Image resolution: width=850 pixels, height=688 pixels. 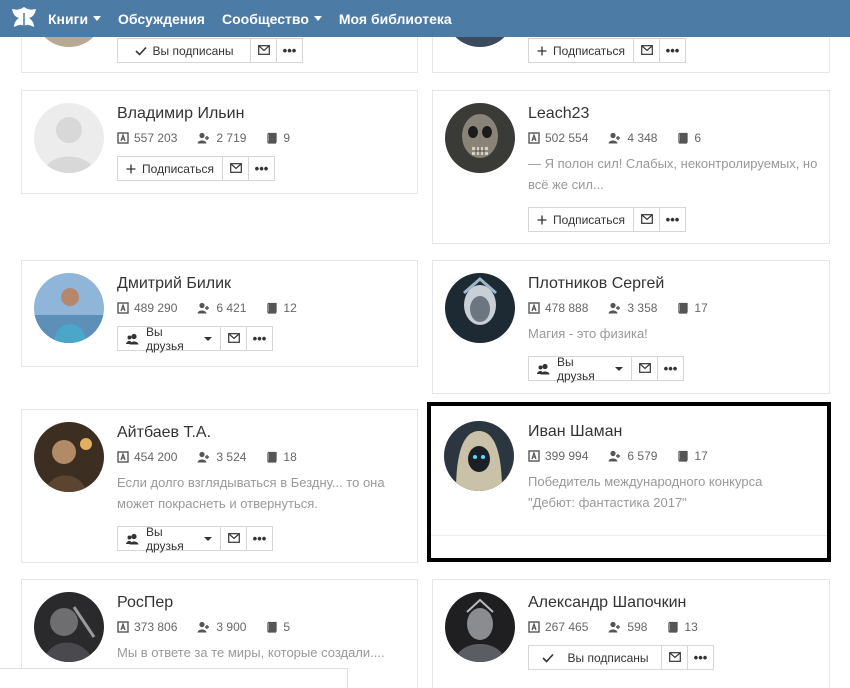 I want to click on views-count: 557 203, so click(x=156, y=138).